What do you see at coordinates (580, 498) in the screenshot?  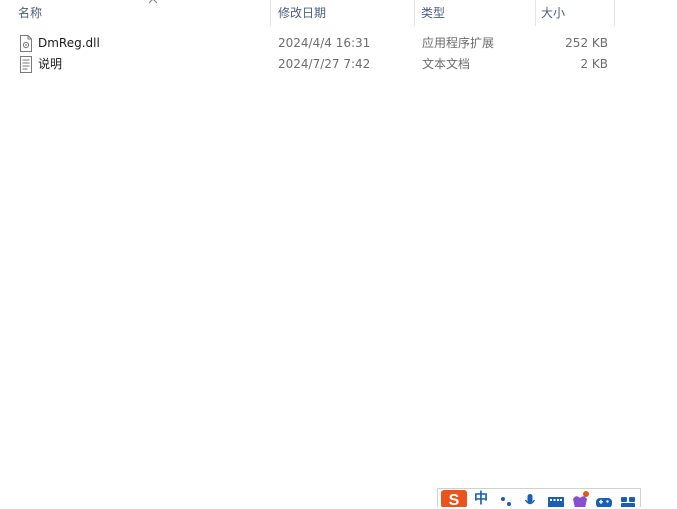 I see `skin-icon` at bounding box center [580, 498].